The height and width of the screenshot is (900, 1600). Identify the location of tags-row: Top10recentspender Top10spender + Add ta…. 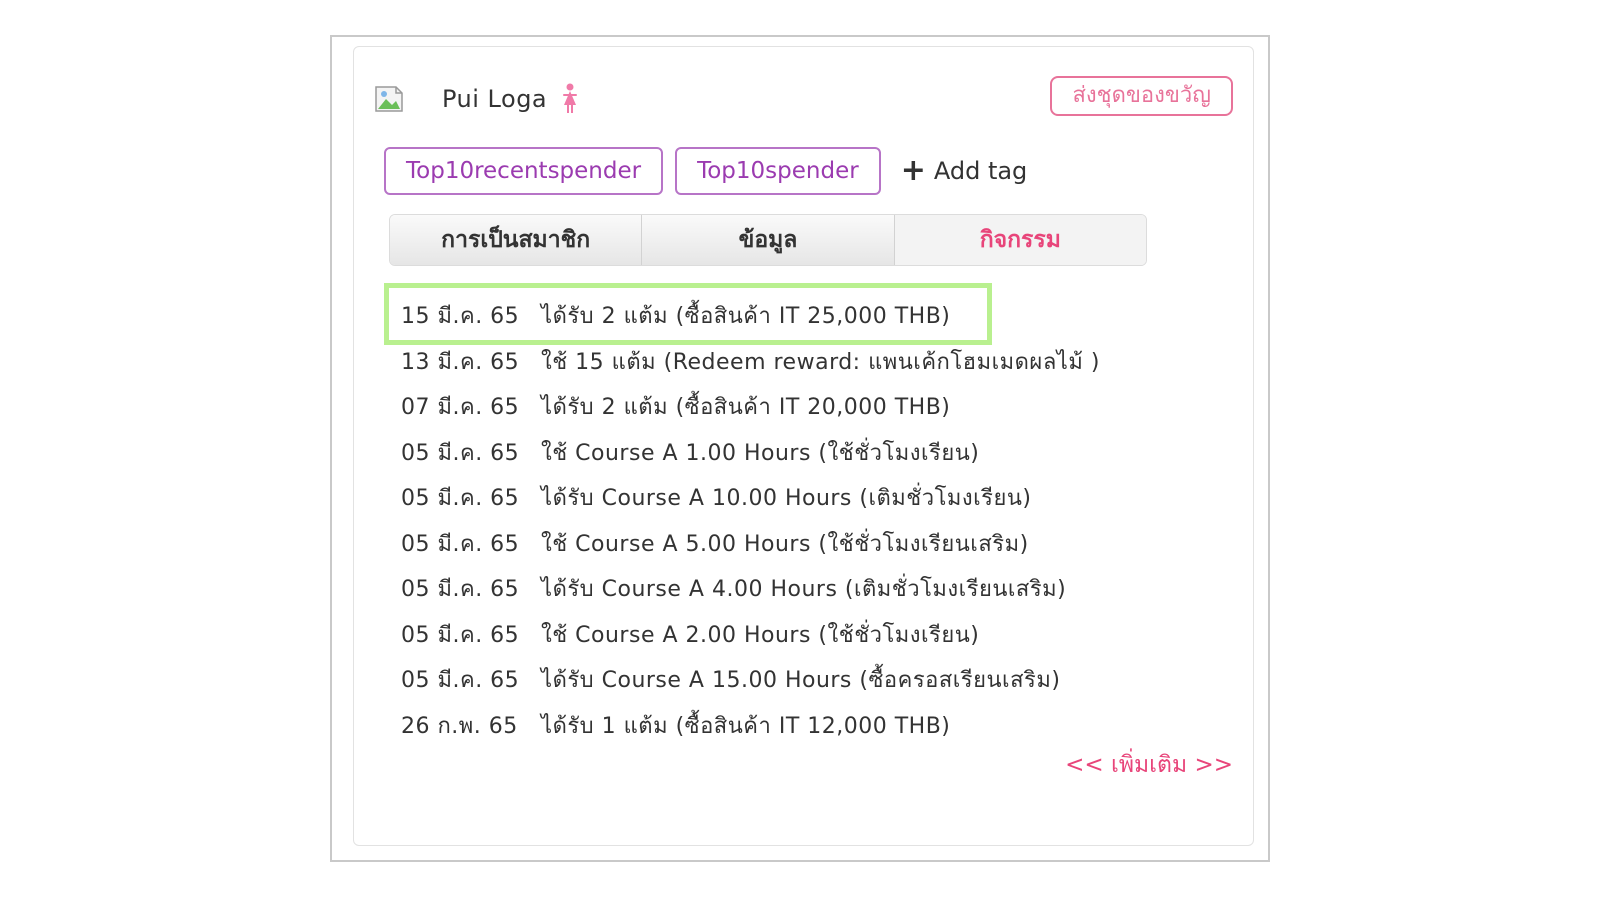
(705, 171).